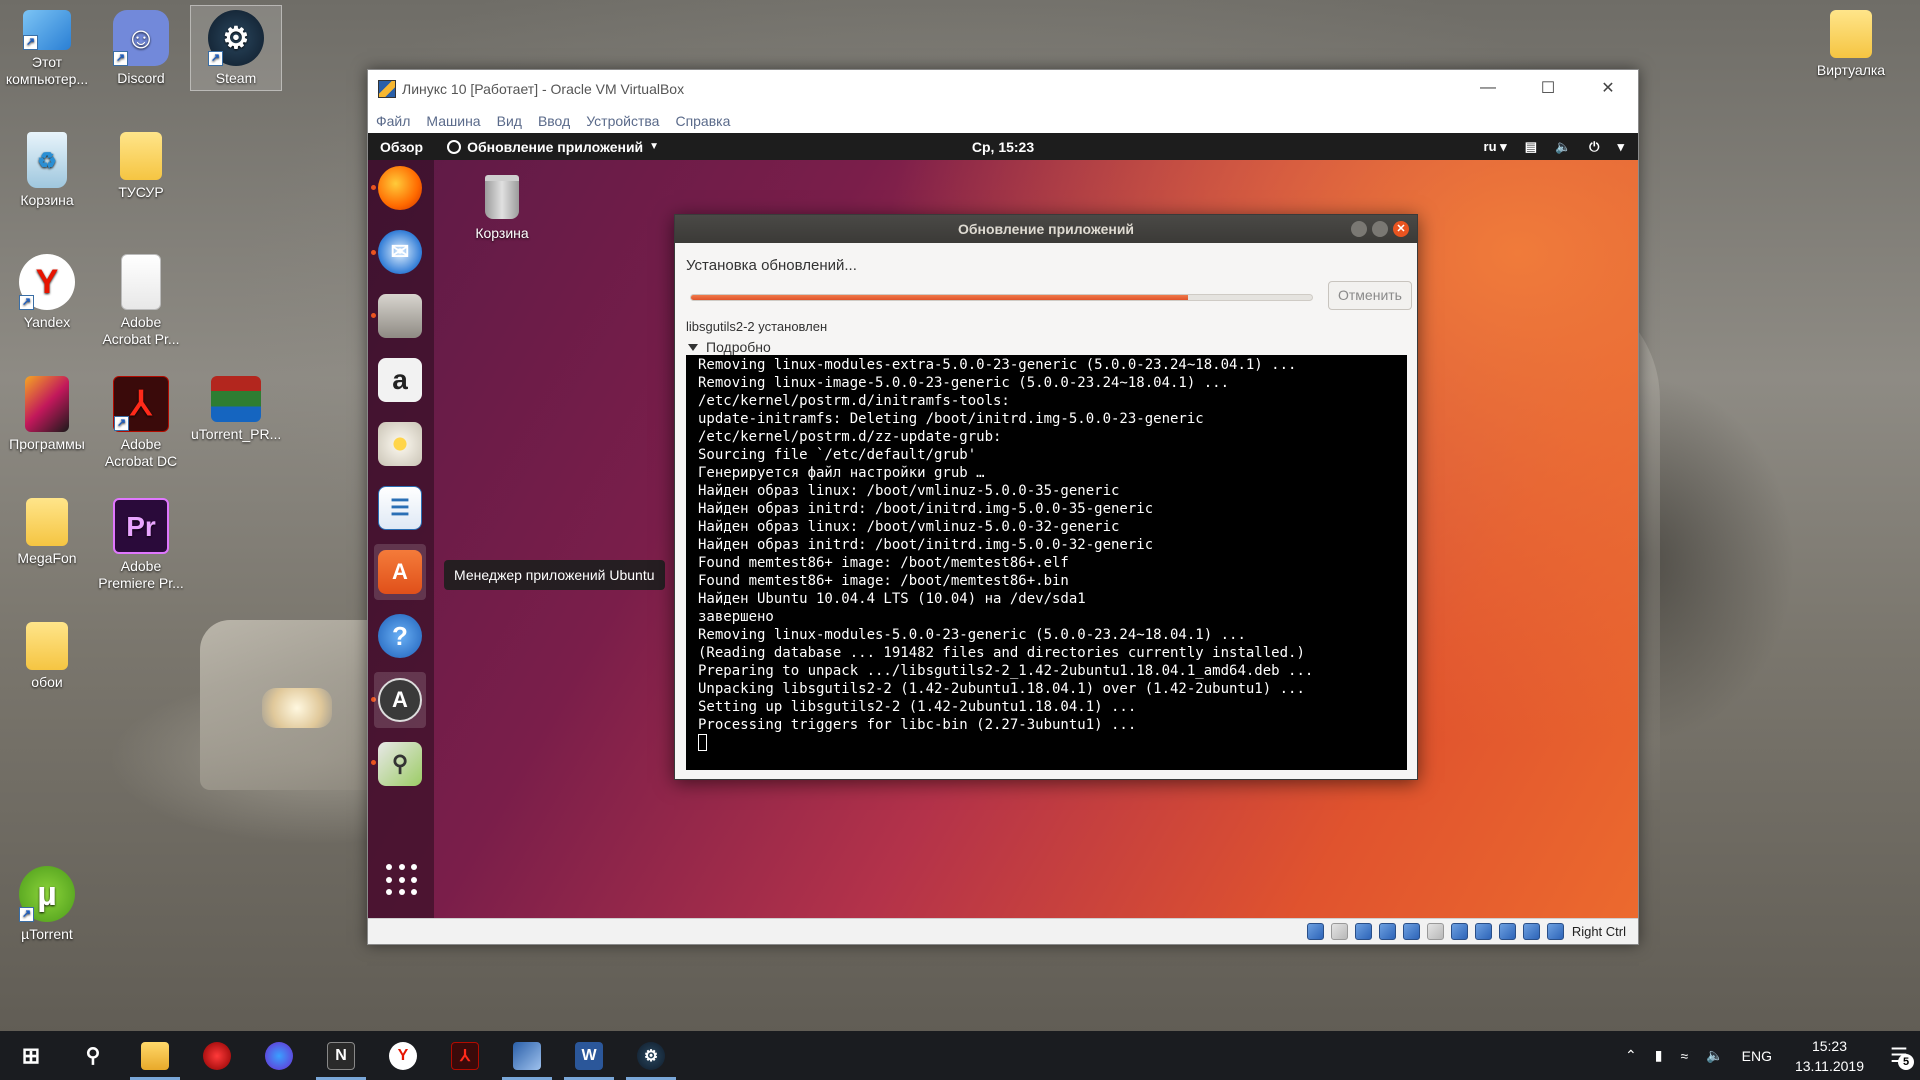 The width and height of the screenshot is (1920, 1080). What do you see at coordinates (26, 914) in the screenshot?
I see `shortcut-arrow-icon: ↗` at bounding box center [26, 914].